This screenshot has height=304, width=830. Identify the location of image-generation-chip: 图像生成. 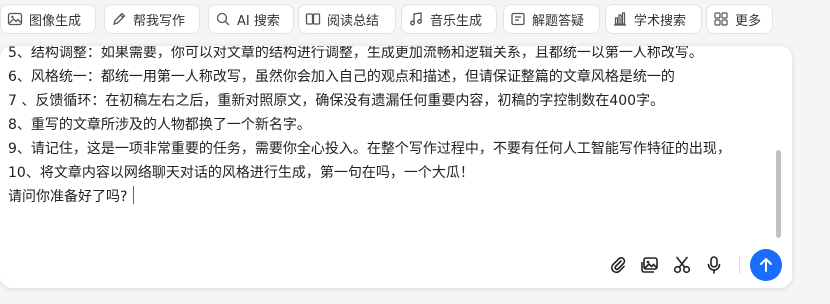
(48, 19).